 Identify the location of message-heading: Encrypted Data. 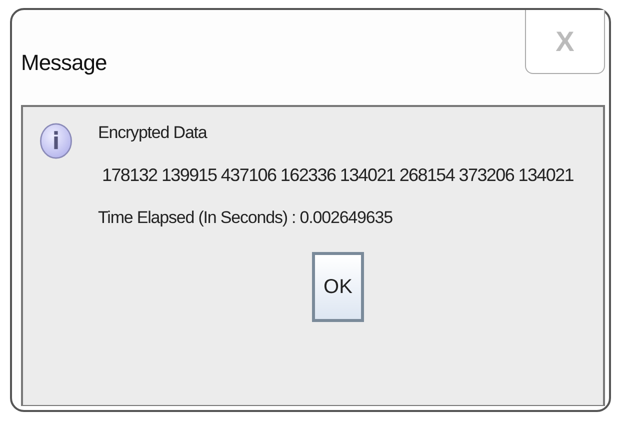
(153, 133).